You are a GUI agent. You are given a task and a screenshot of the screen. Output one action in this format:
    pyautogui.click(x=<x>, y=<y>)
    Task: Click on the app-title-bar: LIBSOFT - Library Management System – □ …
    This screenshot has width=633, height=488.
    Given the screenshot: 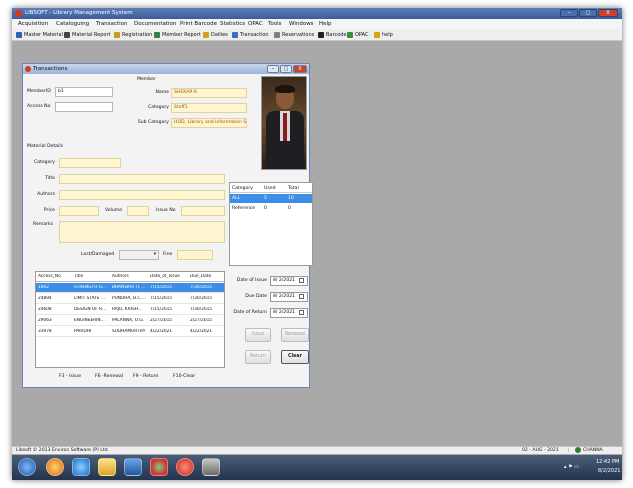 What is the action you would take?
    pyautogui.click(x=317, y=13)
    